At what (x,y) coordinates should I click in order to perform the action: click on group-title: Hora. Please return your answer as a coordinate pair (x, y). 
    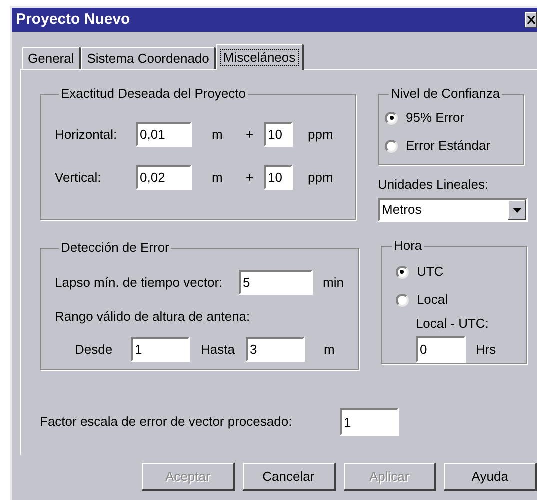
    Looking at the image, I should click on (408, 246).